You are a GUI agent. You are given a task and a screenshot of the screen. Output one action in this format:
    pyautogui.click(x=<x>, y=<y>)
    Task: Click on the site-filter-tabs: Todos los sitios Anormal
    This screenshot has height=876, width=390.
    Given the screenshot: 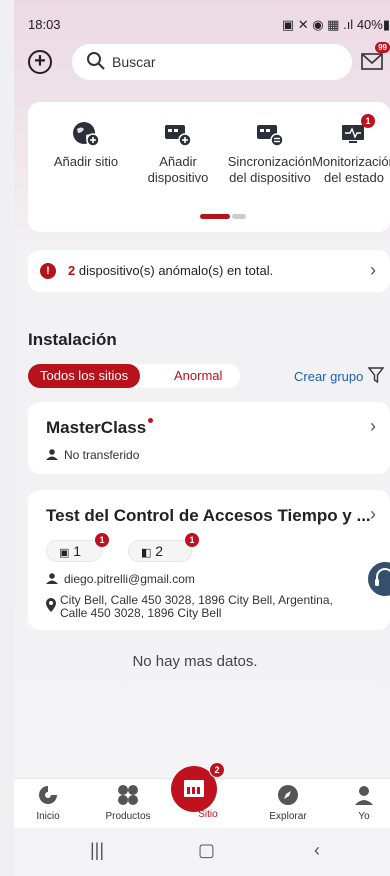 What is the action you would take?
    pyautogui.click(x=134, y=376)
    